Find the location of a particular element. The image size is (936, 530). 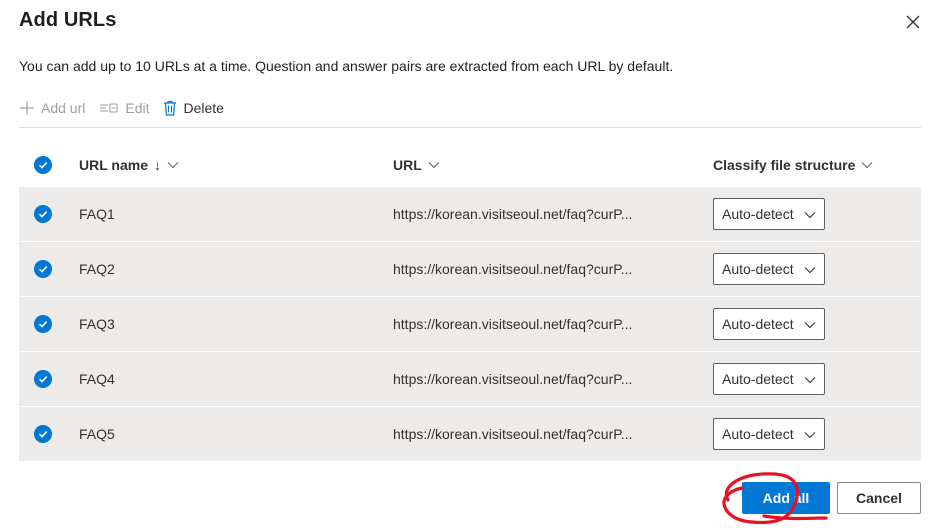

cancel-button: Cancel is located at coordinates (879, 498).